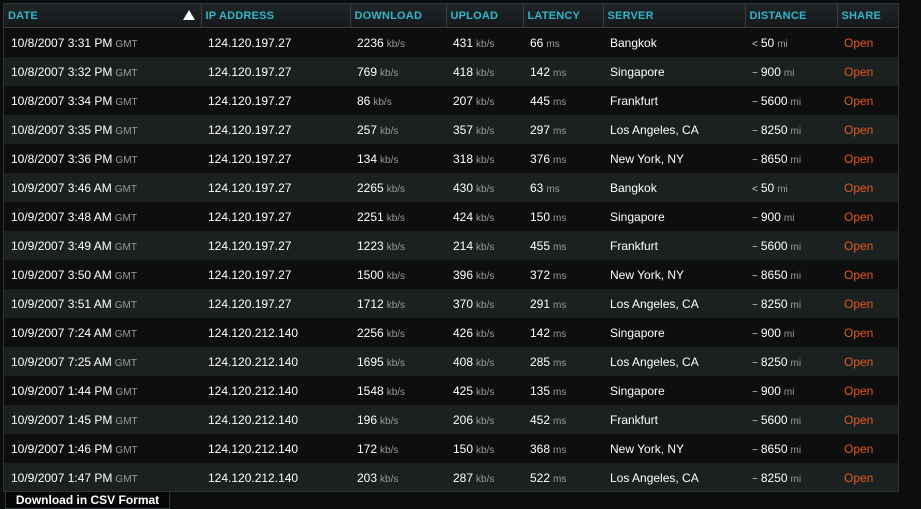  Describe the element at coordinates (87, 500) in the screenshot. I see `download-csv-button: Download in CSV Format` at that location.